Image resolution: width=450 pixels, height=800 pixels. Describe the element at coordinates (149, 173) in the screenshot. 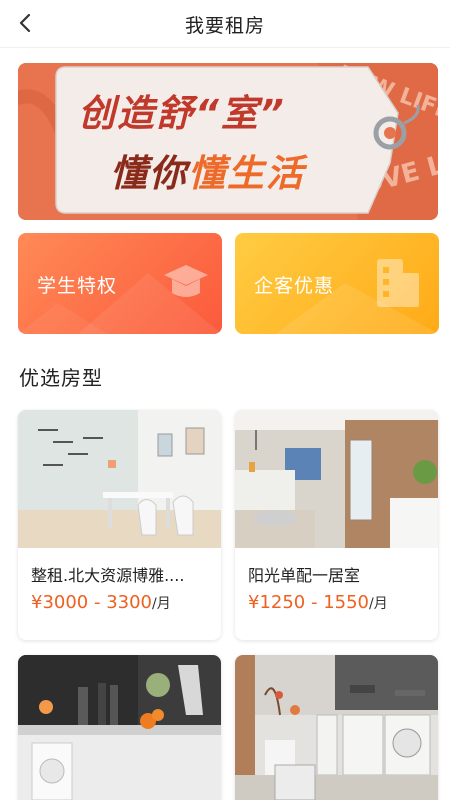

I see `banner-headline-2a: 懂你` at that location.